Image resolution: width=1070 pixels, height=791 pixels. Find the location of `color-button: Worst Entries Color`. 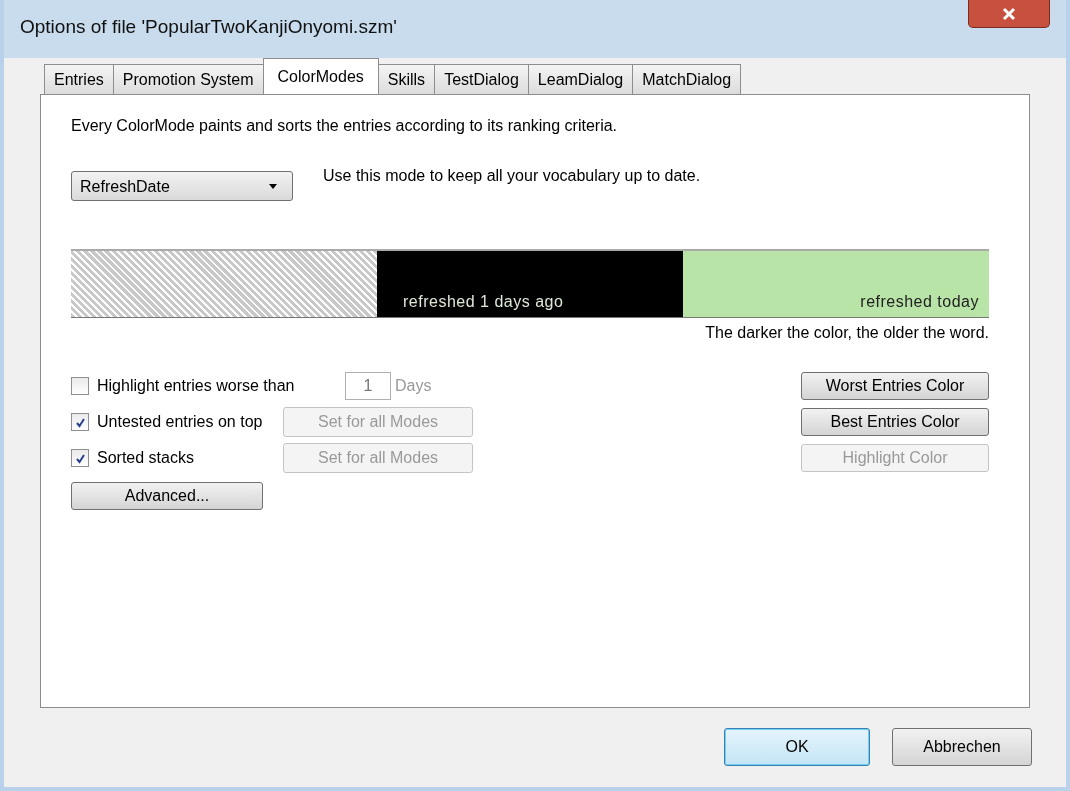

color-button: Worst Entries Color is located at coordinates (895, 386).